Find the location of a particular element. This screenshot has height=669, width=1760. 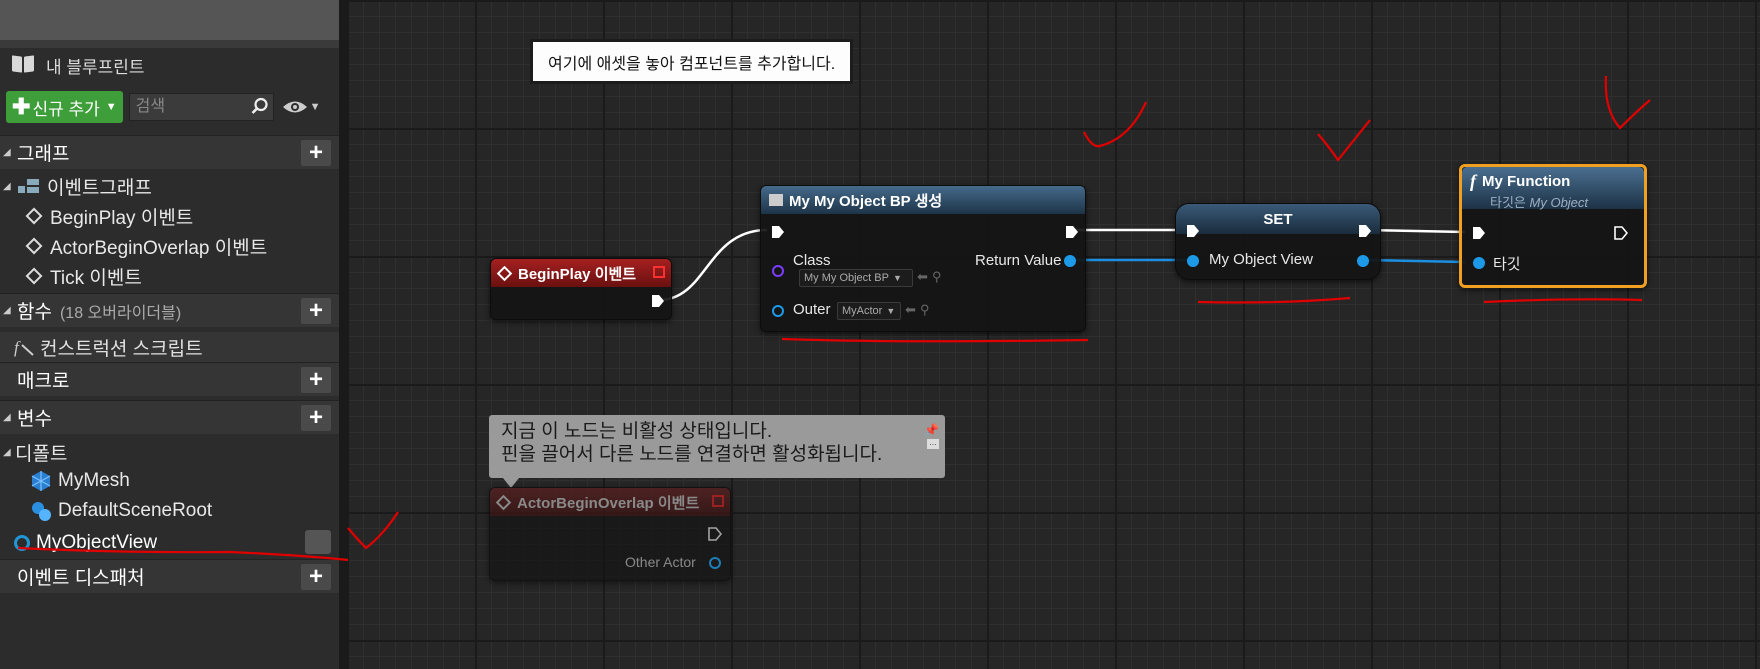

view-options-eye-icon is located at coordinates (295, 107).